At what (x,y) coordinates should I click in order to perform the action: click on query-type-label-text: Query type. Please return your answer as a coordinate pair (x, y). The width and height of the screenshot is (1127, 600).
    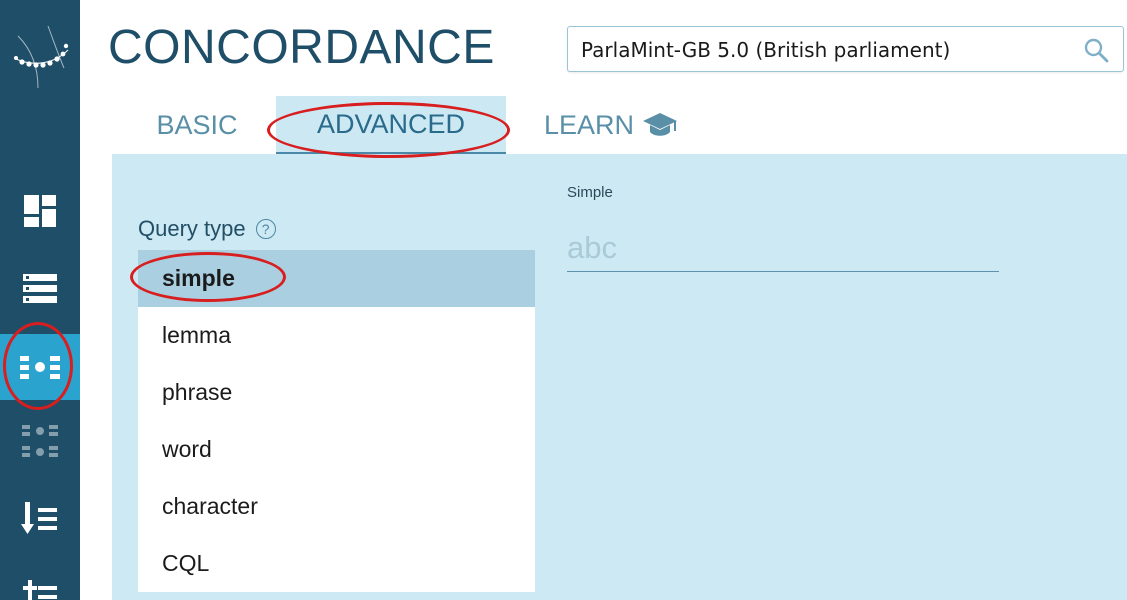
    Looking at the image, I should click on (192, 228).